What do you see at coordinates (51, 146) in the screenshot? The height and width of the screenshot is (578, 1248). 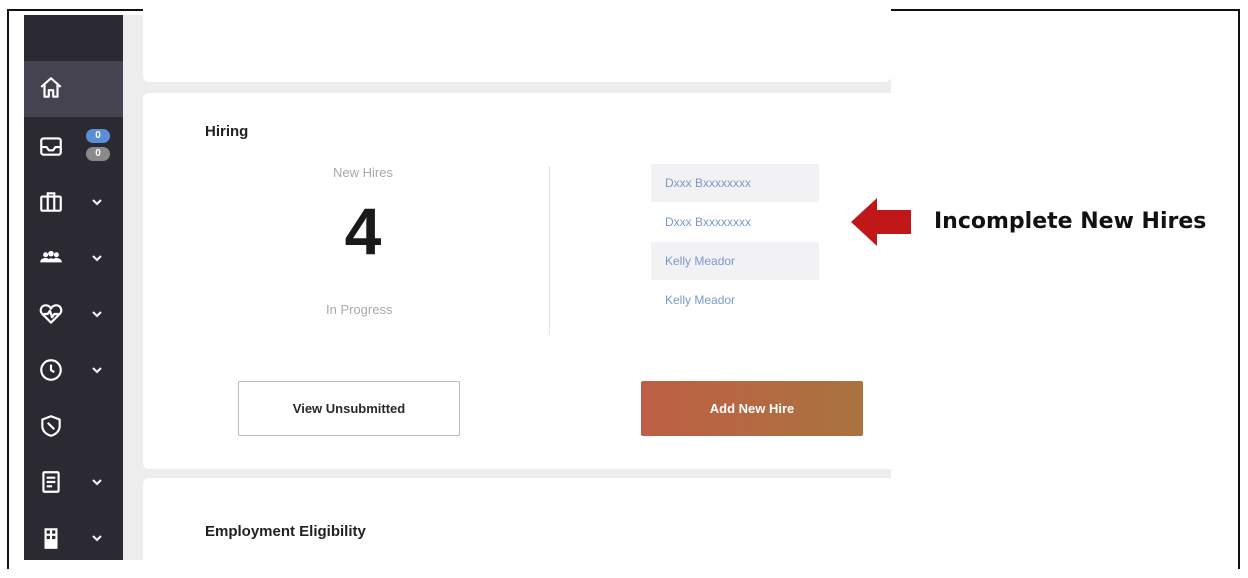 I see `inbox-icon` at bounding box center [51, 146].